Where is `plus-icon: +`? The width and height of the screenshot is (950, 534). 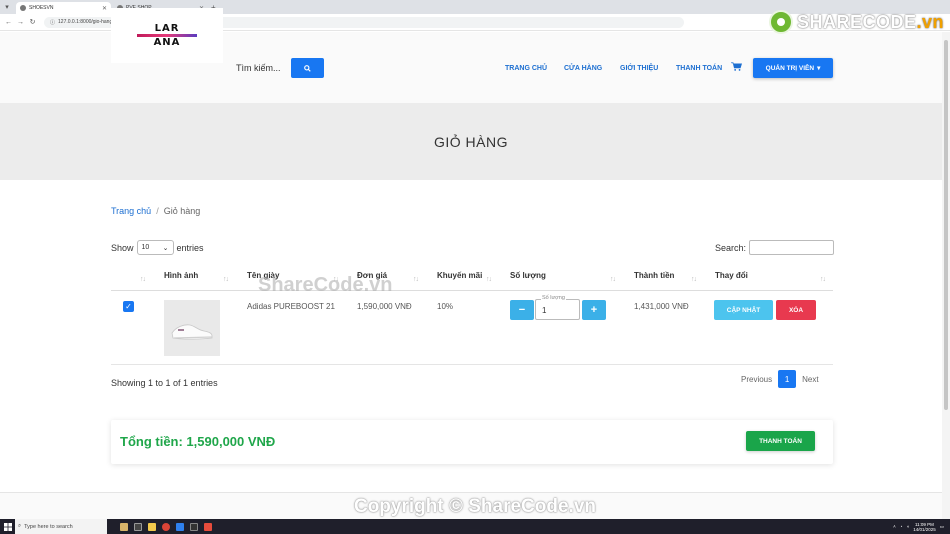
plus-icon: + is located at coordinates (594, 310).